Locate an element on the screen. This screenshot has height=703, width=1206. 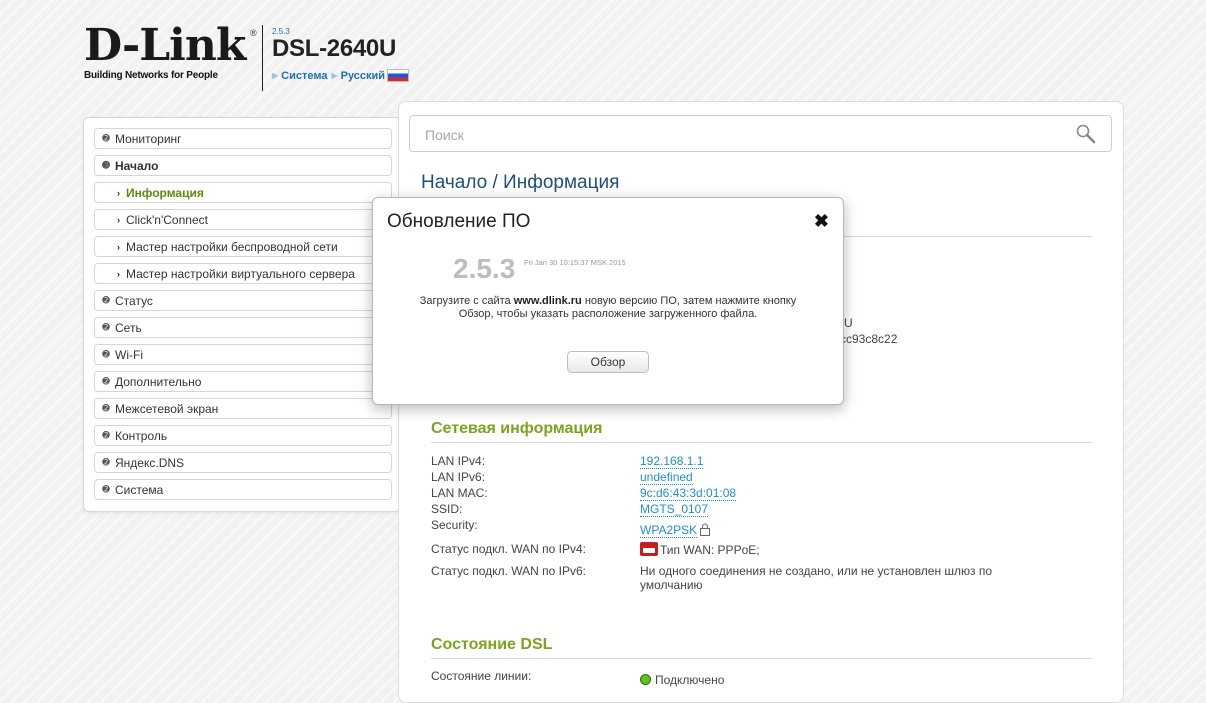
sidebar-item-label: Межсетевой экран is located at coordinates (167, 408).